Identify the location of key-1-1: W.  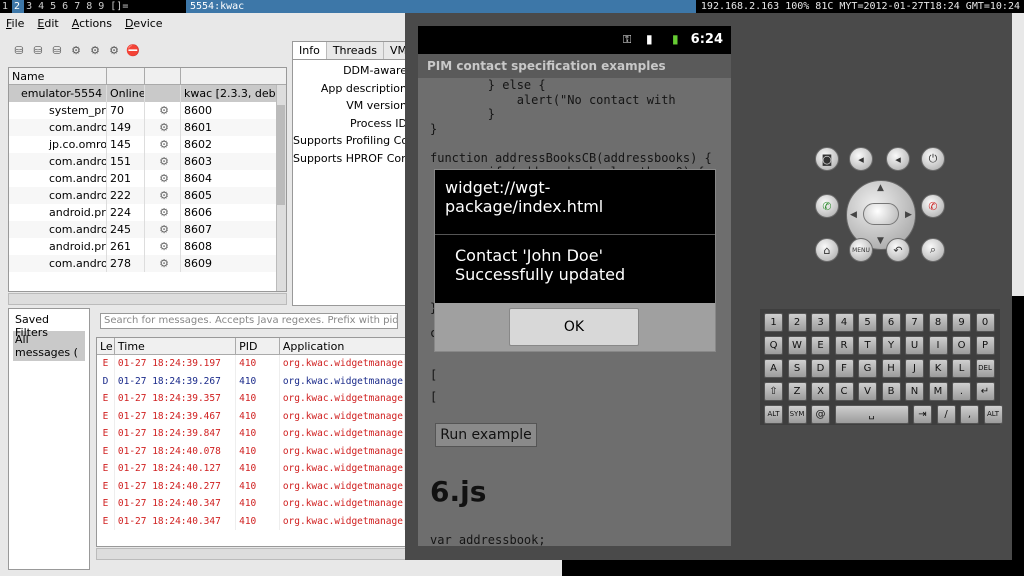
(797, 345).